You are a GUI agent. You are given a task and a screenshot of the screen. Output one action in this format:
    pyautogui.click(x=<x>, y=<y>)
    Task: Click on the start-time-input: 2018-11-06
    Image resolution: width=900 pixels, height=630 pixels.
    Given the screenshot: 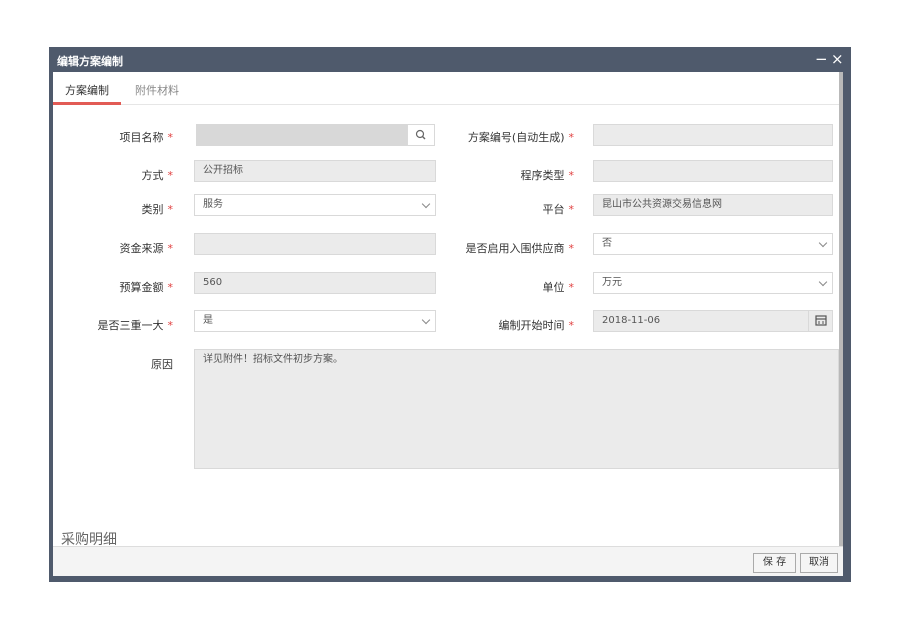 What is the action you would take?
    pyautogui.click(x=701, y=321)
    